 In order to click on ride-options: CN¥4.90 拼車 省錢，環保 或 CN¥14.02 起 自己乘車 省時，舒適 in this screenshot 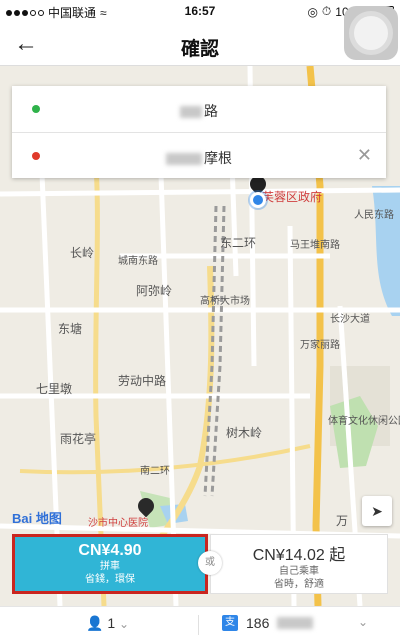, I will do `click(200, 564)`.